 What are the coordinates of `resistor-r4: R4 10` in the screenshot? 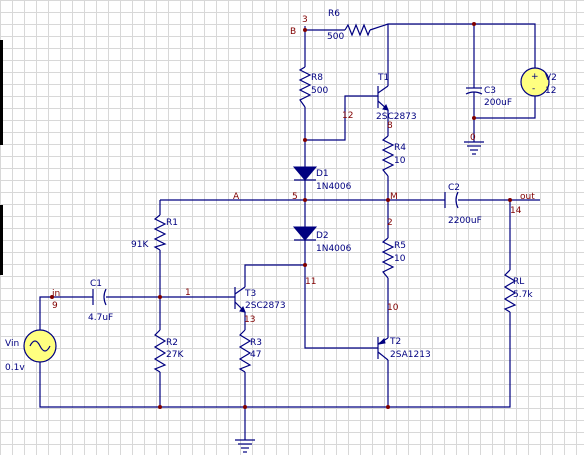 It's located at (393, 156).